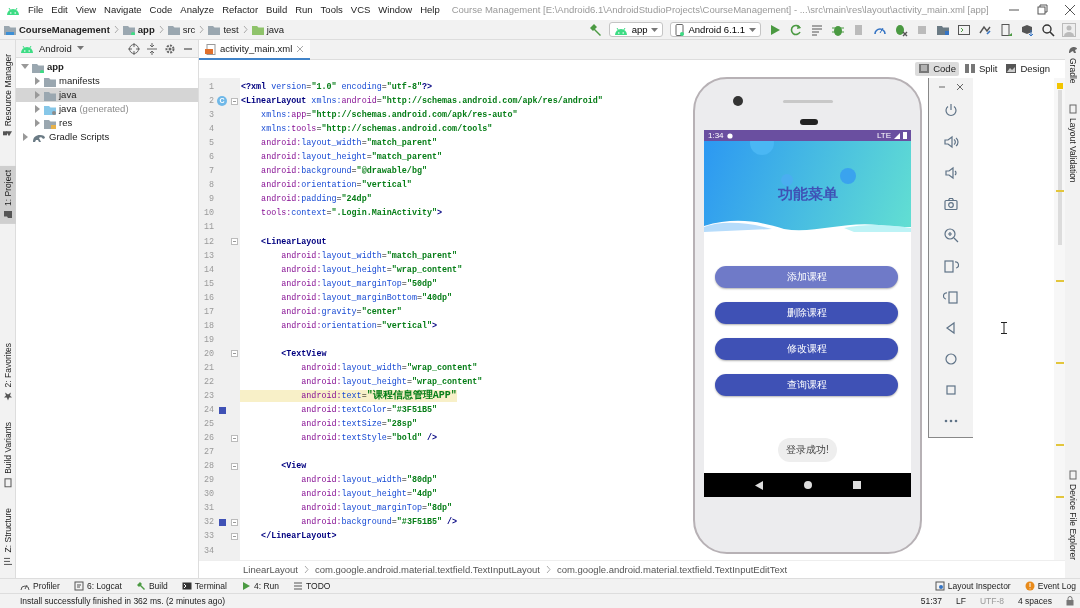  Describe the element at coordinates (951, 297) in the screenshot. I see `rotate-left-icon` at that location.